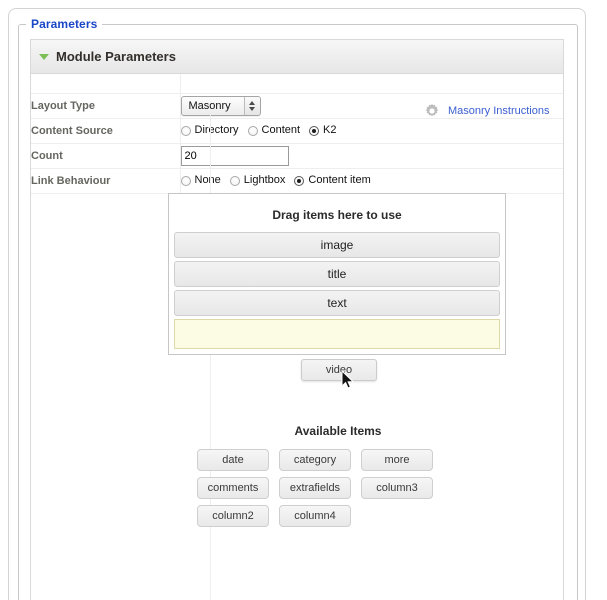 This screenshot has width=607, height=600. Describe the element at coordinates (44, 57) in the screenshot. I see `triangle-down-icon` at that location.